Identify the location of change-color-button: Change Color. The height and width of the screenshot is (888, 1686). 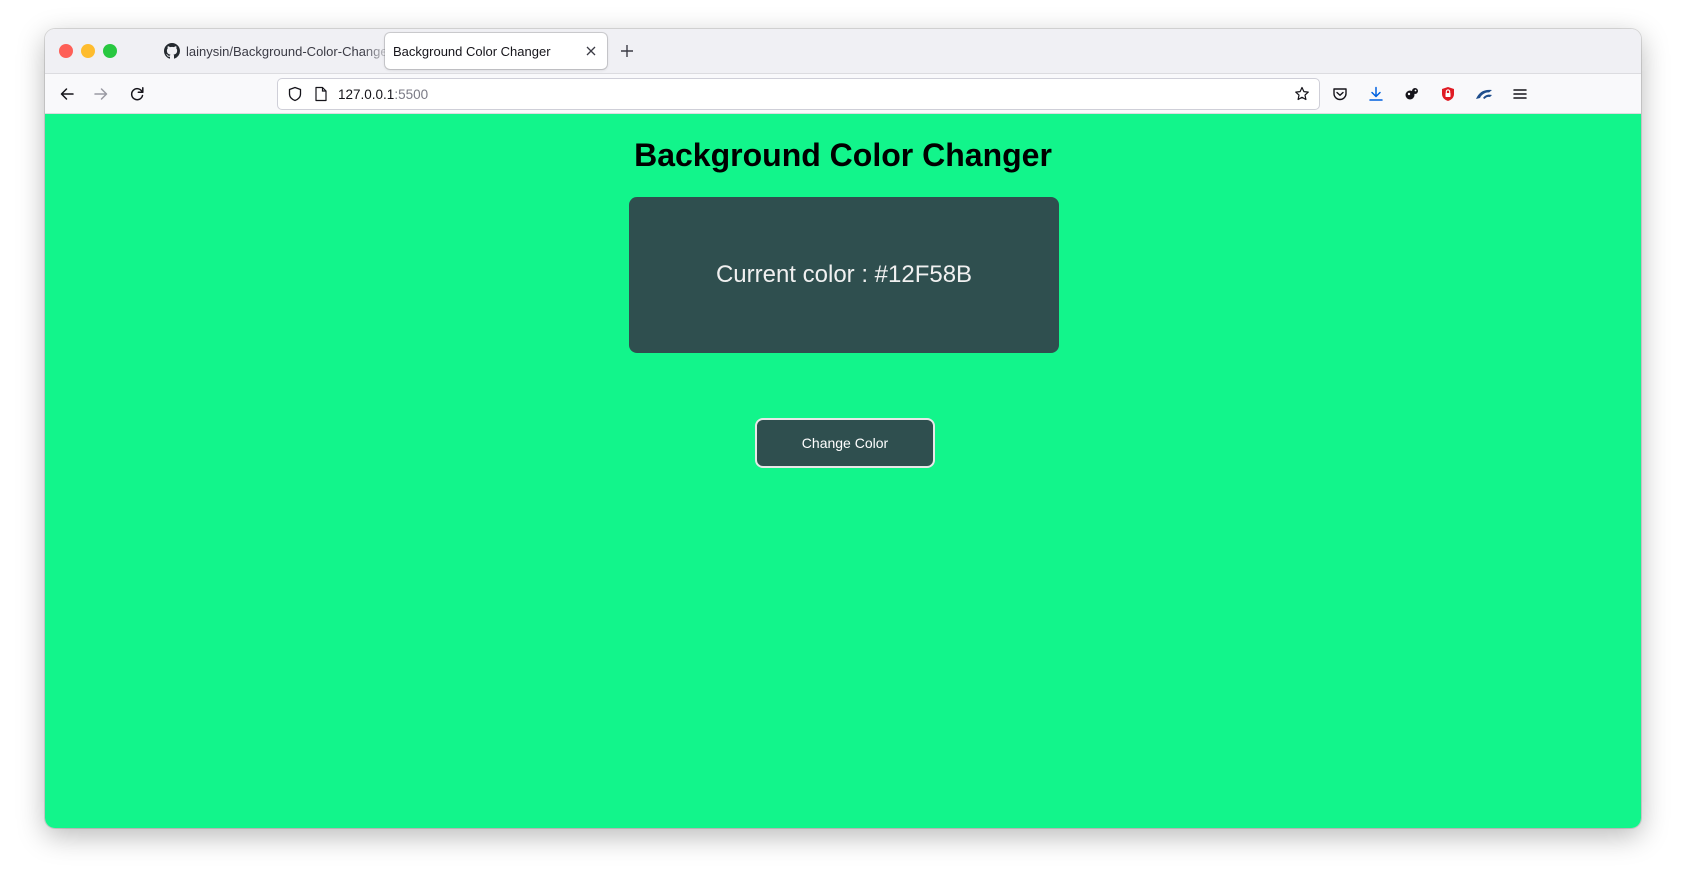
(845, 443).